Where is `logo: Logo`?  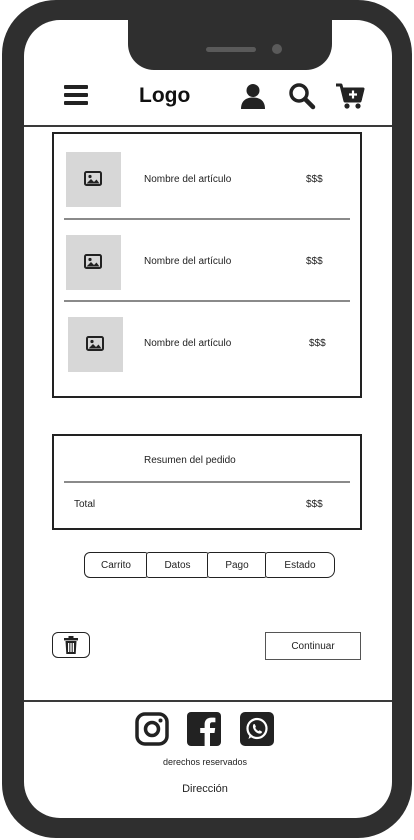
logo: Logo is located at coordinates (164, 96).